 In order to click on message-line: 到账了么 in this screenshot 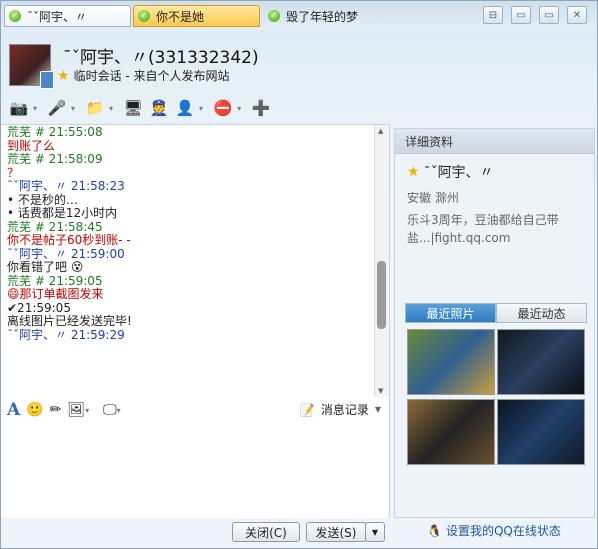, I will do `click(31, 145)`.